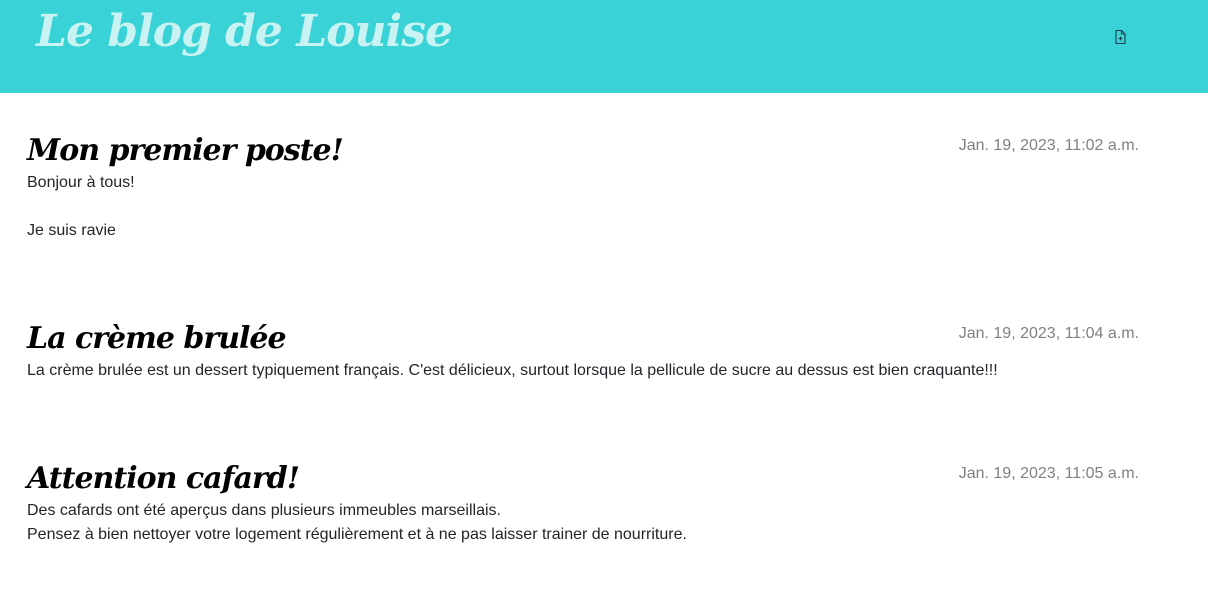 Image resolution: width=1208 pixels, height=606 pixels. What do you see at coordinates (81, 206) in the screenshot?
I see `post-body: Bonjour à tous! Je suis ravie` at bounding box center [81, 206].